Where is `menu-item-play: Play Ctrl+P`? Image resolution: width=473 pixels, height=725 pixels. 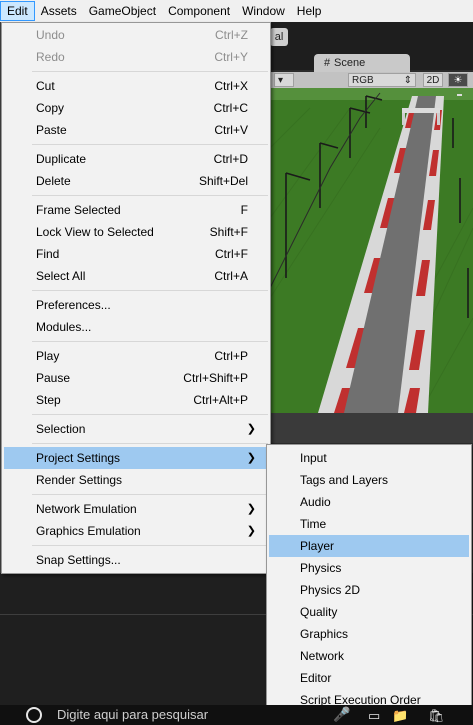
menu-item-play: Play Ctrl+P is located at coordinates (136, 356).